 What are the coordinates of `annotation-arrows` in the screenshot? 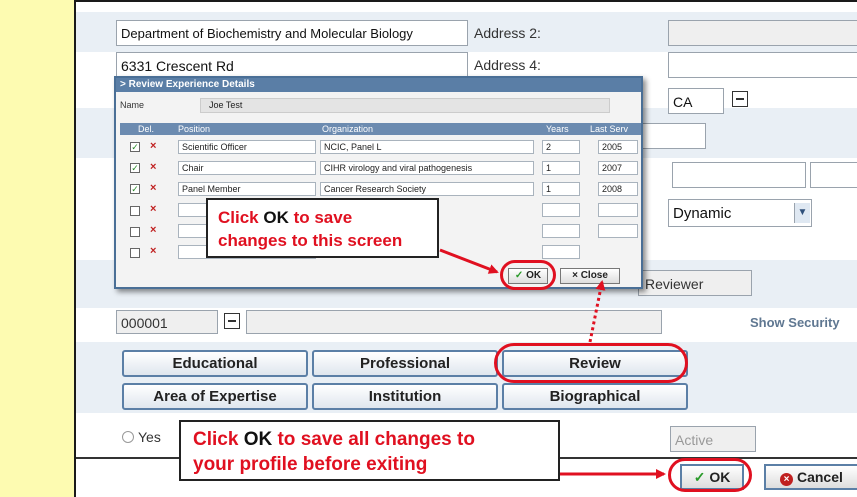 It's located at (552, 363).